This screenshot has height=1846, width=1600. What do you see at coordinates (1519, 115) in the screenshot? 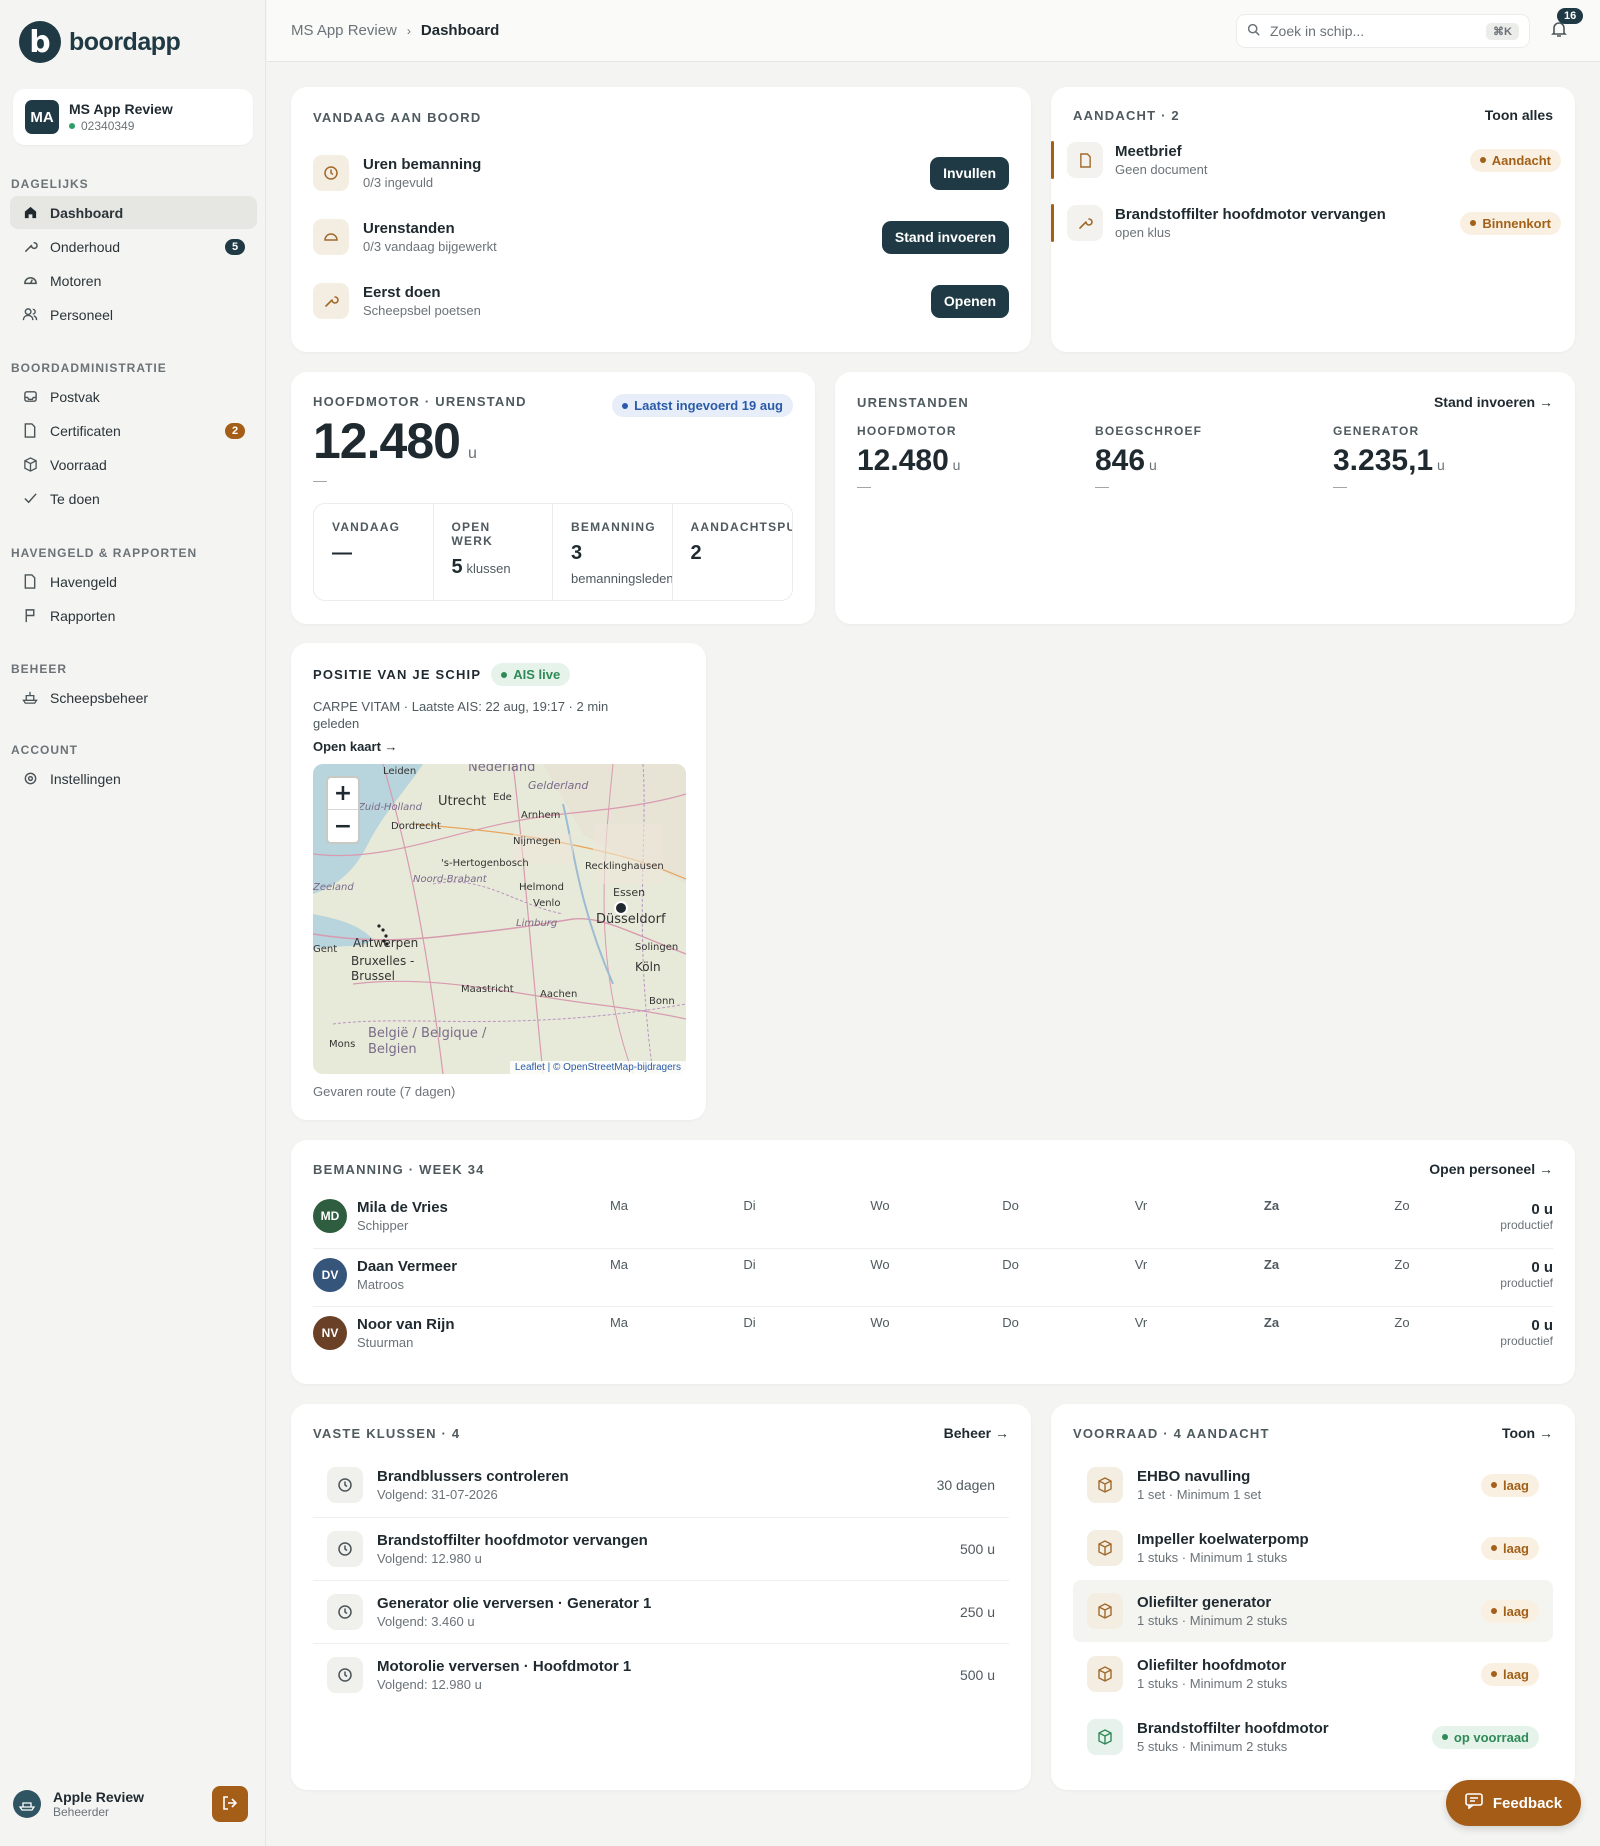
I see `show-all-link: Toon alles` at bounding box center [1519, 115].